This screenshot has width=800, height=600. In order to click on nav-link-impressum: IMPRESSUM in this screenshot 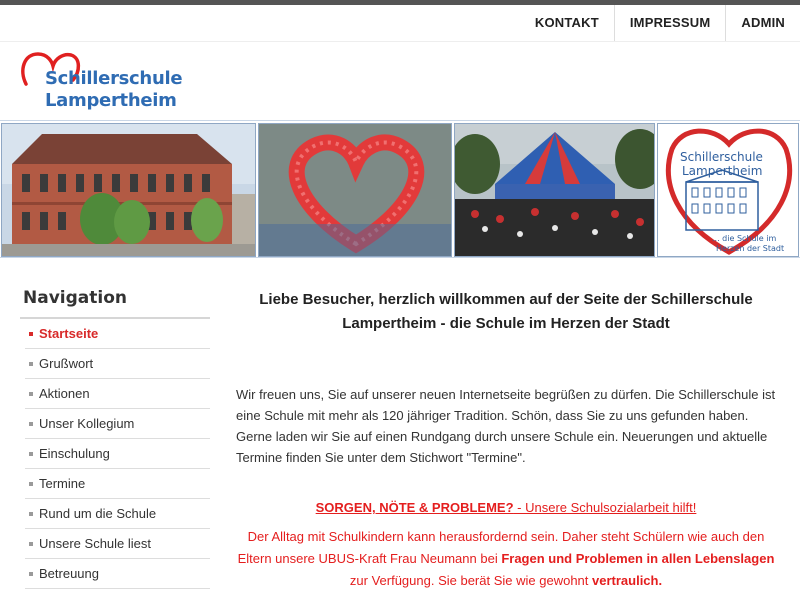, I will do `click(669, 23)`.